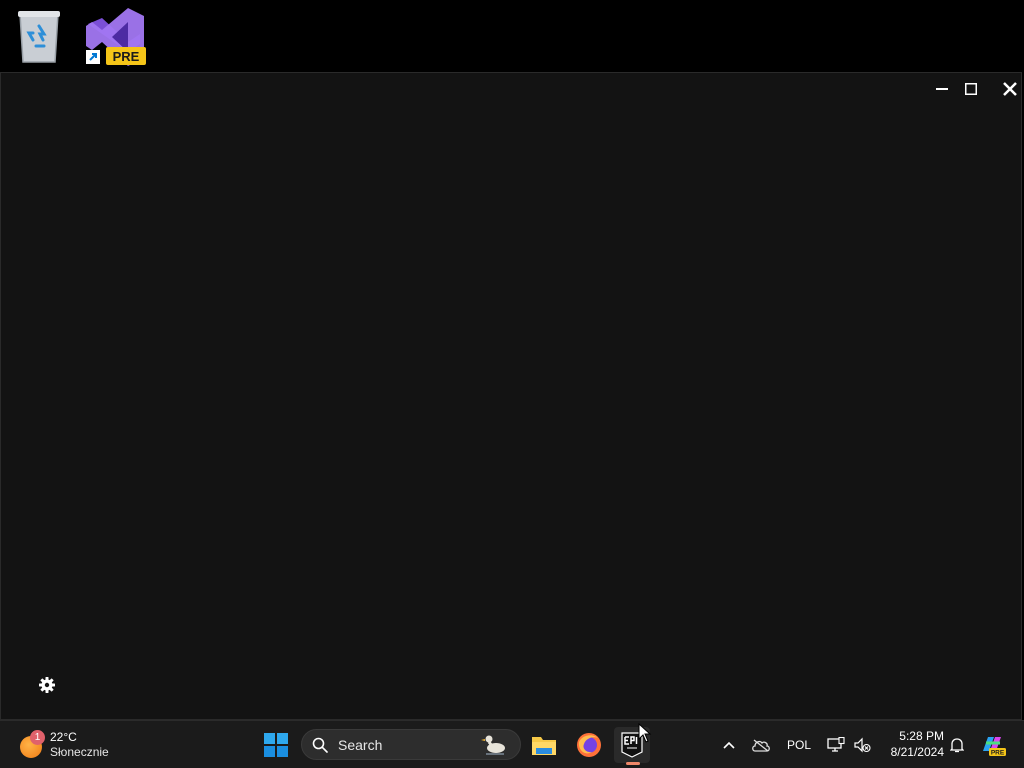 This screenshot has height=768, width=1024. I want to click on weather-widget: 1 22°C Słonecznie, so click(73, 745).